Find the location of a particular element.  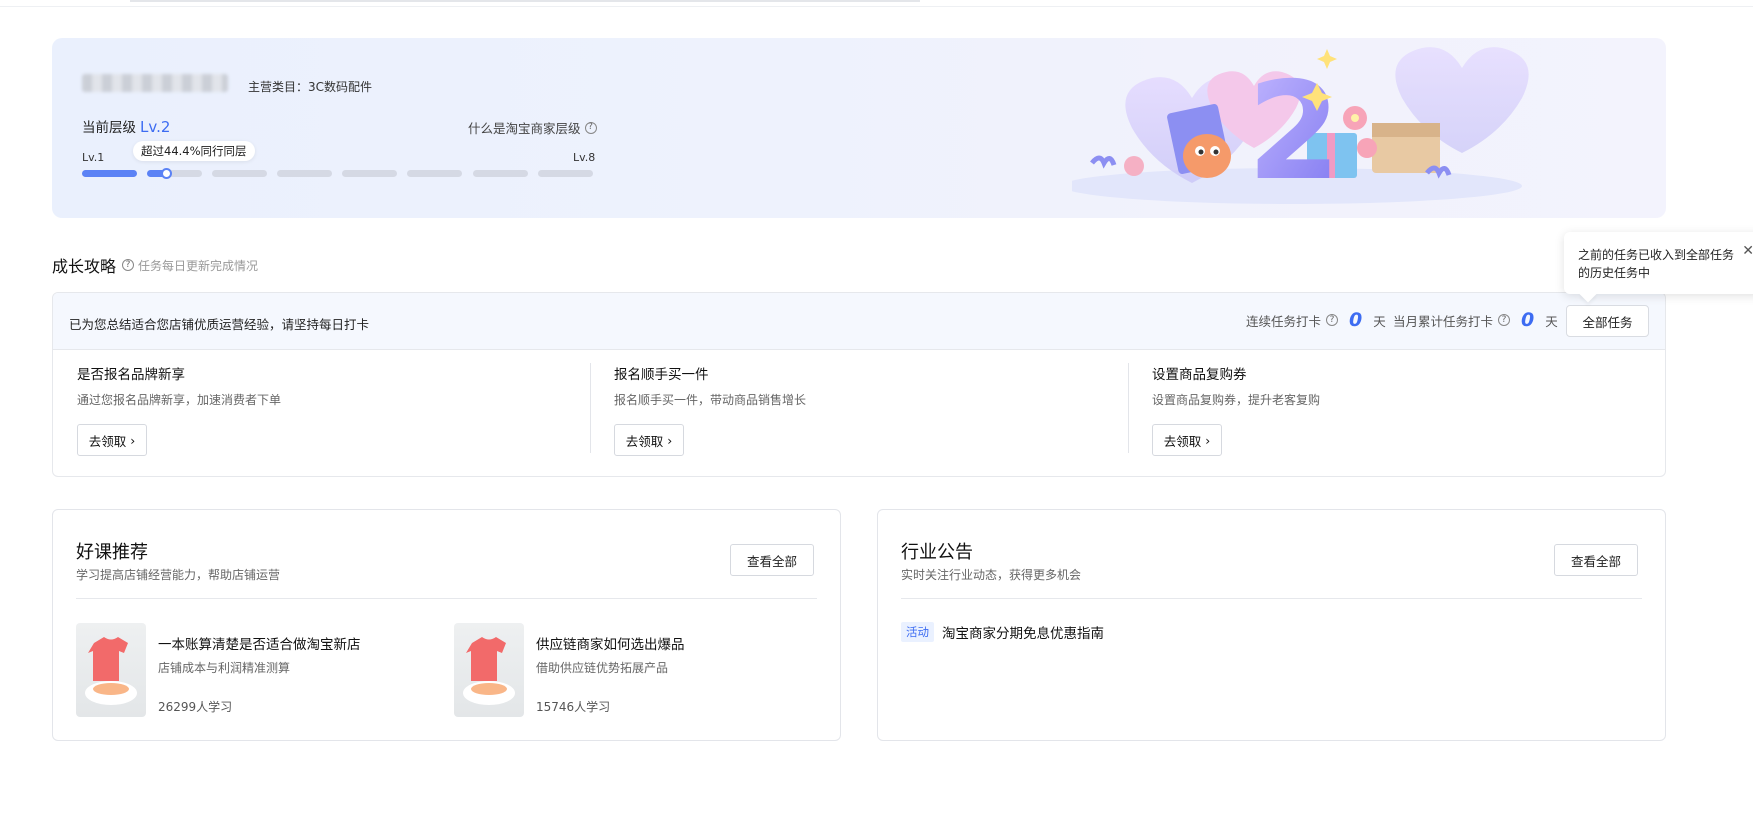

level-number-graphic: 2 is located at coordinates (1294, 131).